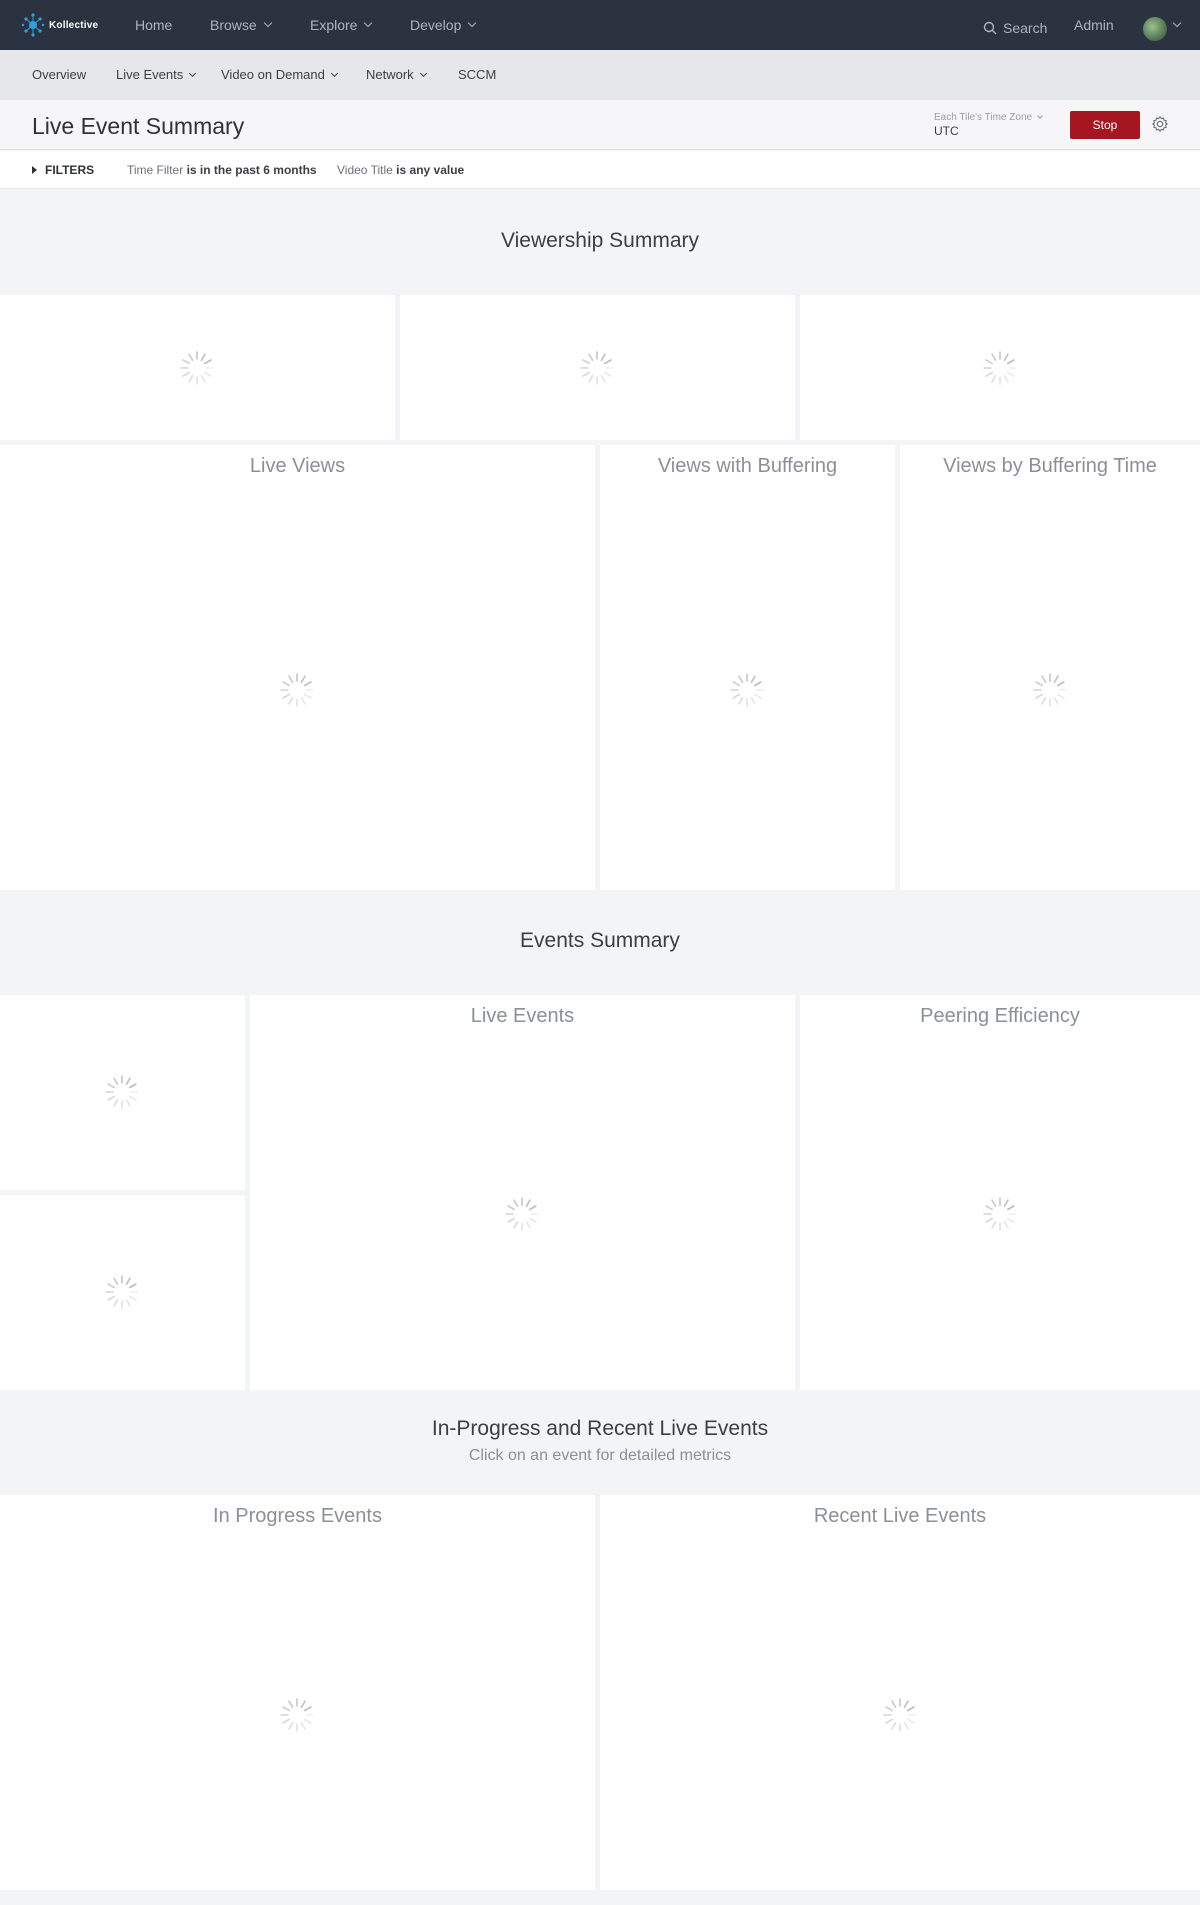 The image size is (1200, 1905). Describe the element at coordinates (34, 170) in the screenshot. I see `caret-right-icon` at that location.